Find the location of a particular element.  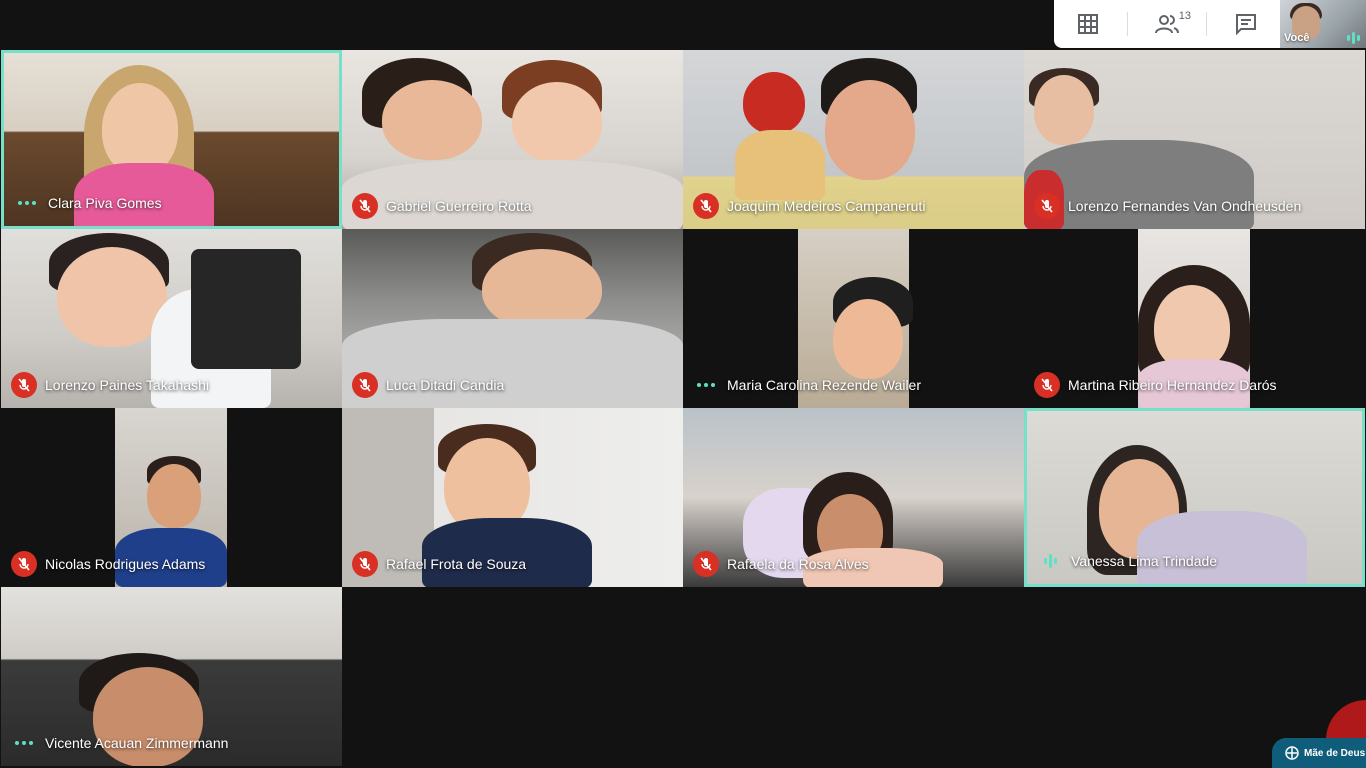

participant-name: Lorenzo Fernandes Van Ondheusden is located at coordinates (1185, 206).